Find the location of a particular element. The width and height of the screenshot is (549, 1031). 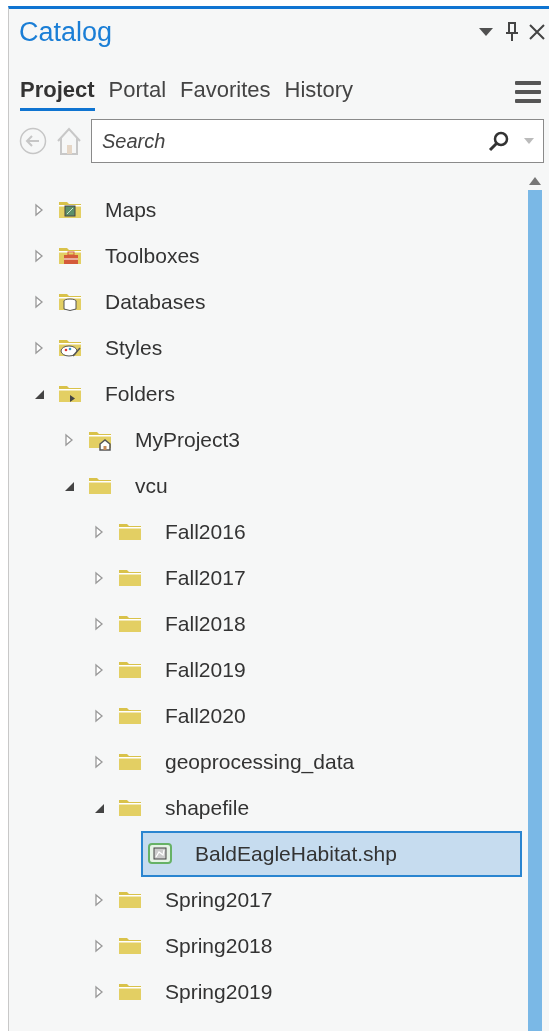

tree-item: shapefile is located at coordinates (319, 808).